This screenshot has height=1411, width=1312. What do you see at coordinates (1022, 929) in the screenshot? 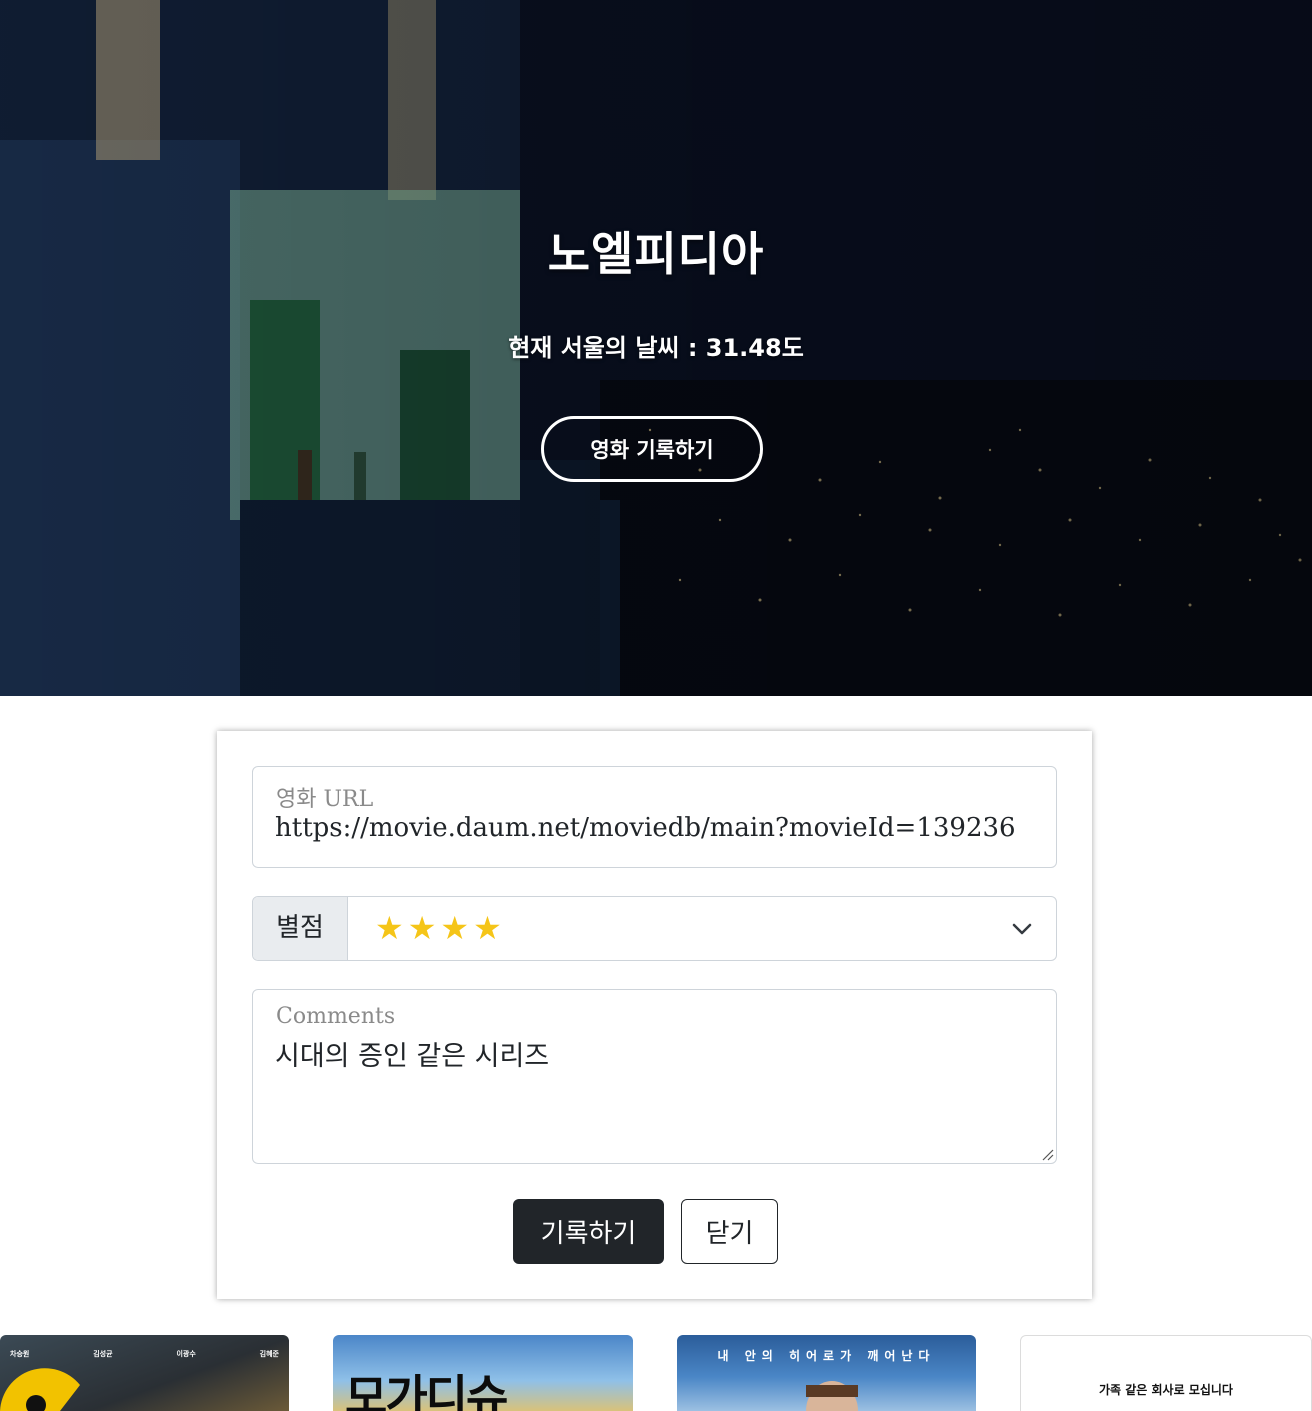
I see `chevron-down-icon` at bounding box center [1022, 929].